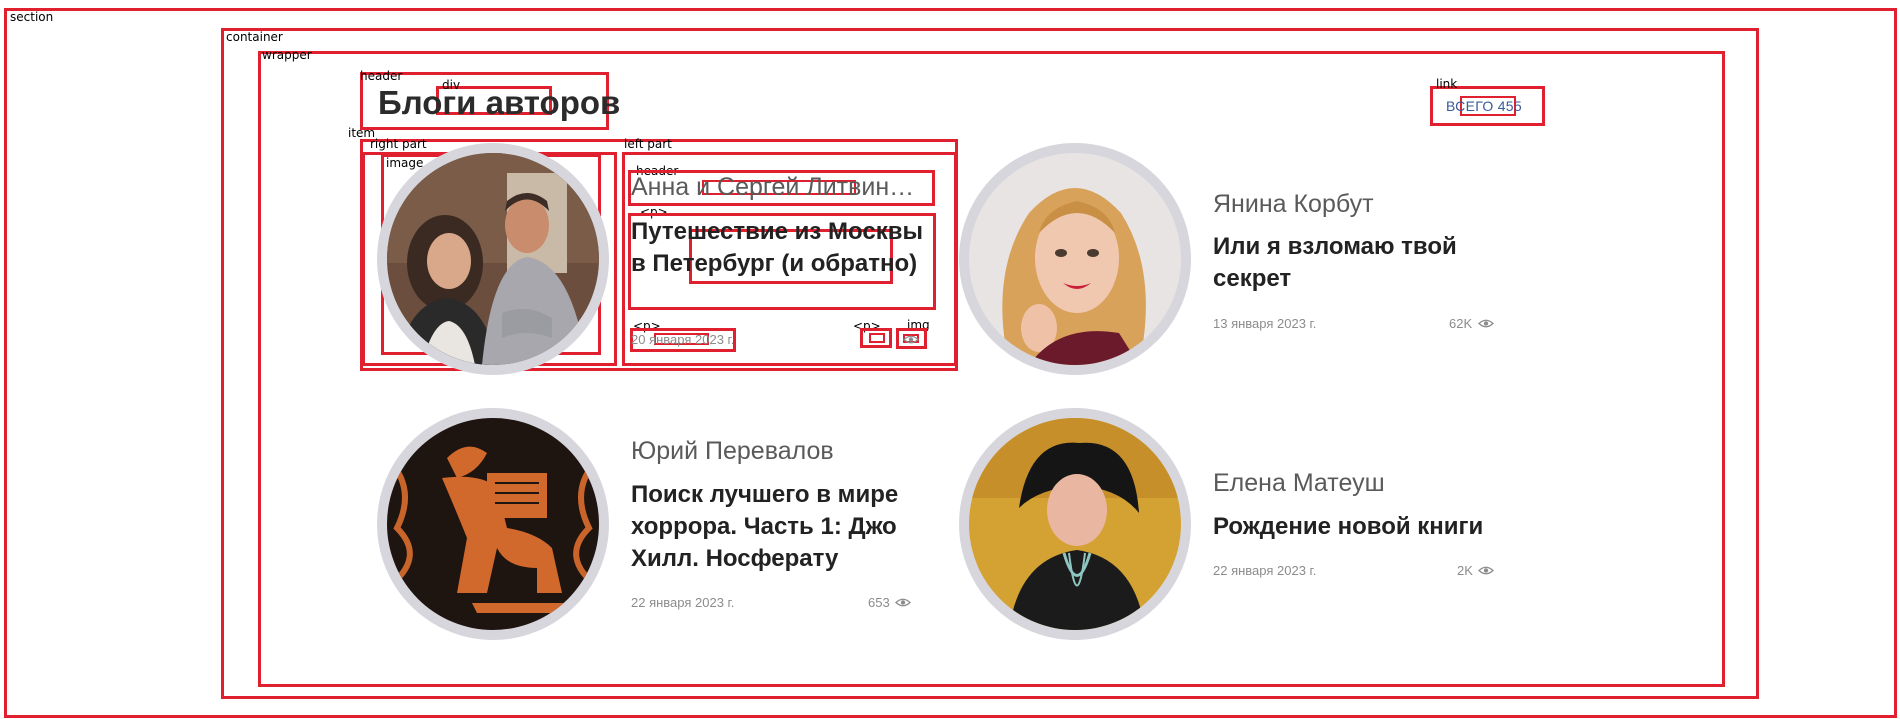 The image size is (1900, 719). Describe the element at coordinates (1461, 323) in the screenshot. I see `post-views: 62K` at that location.